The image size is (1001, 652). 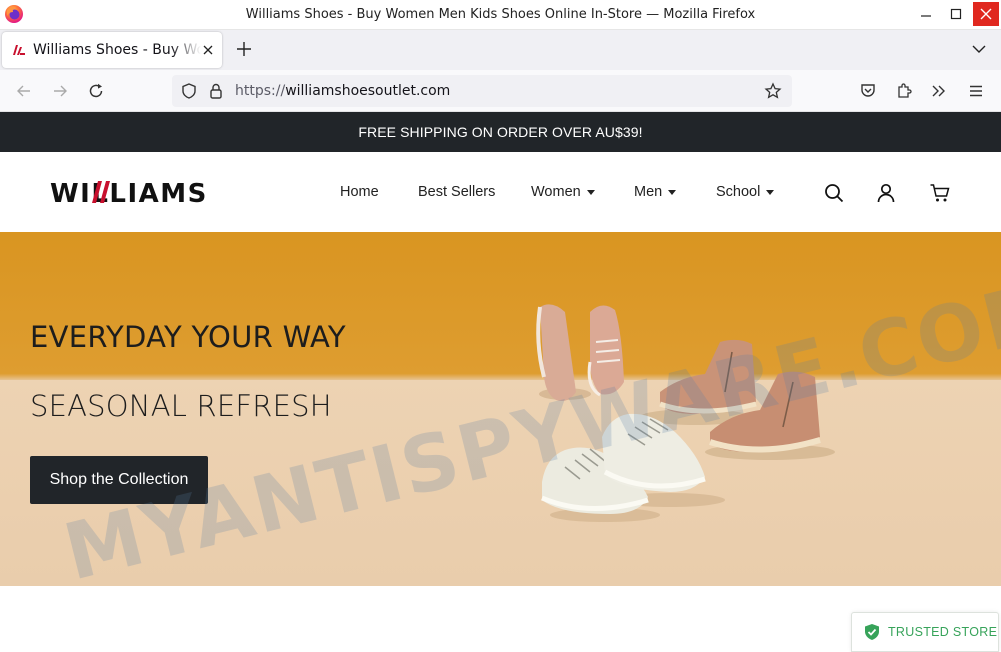 I want to click on williams-logo: WILLIAMS, so click(x=131, y=192).